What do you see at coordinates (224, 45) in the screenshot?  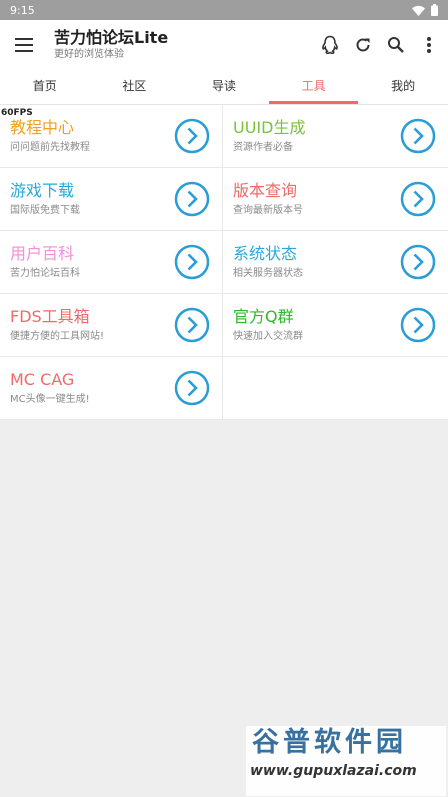 I see `app-bar: 苦力怕论坛Lite 更好的浏览体验` at bounding box center [224, 45].